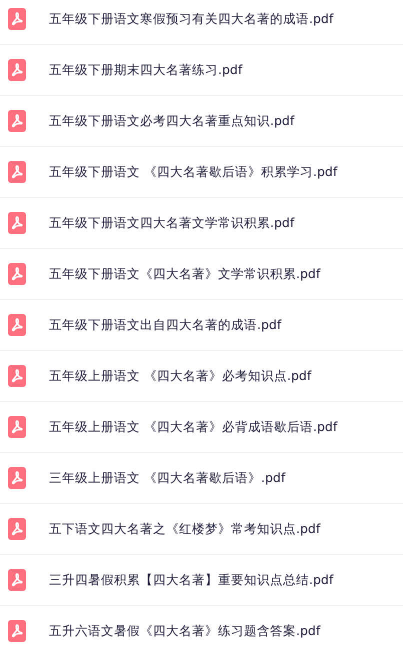 This screenshot has width=403, height=654. What do you see at coordinates (193, 427) in the screenshot?
I see `file-name: 五年级上册语文 《四大名著》必背成语歇后语.pdf` at bounding box center [193, 427].